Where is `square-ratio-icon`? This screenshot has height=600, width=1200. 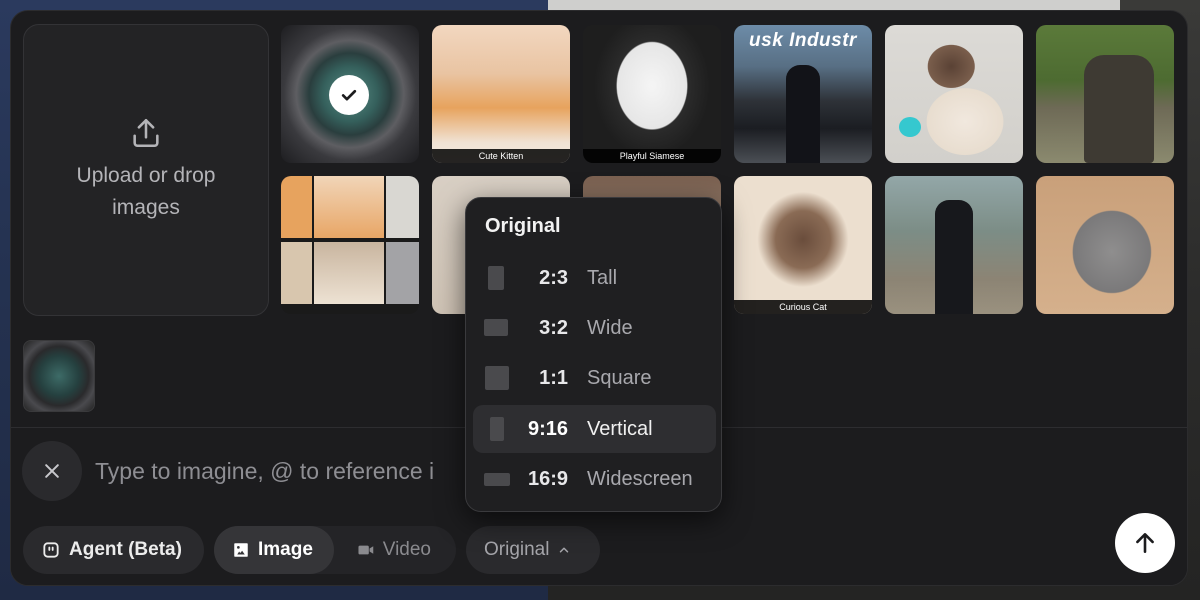
square-ratio-icon is located at coordinates (497, 378).